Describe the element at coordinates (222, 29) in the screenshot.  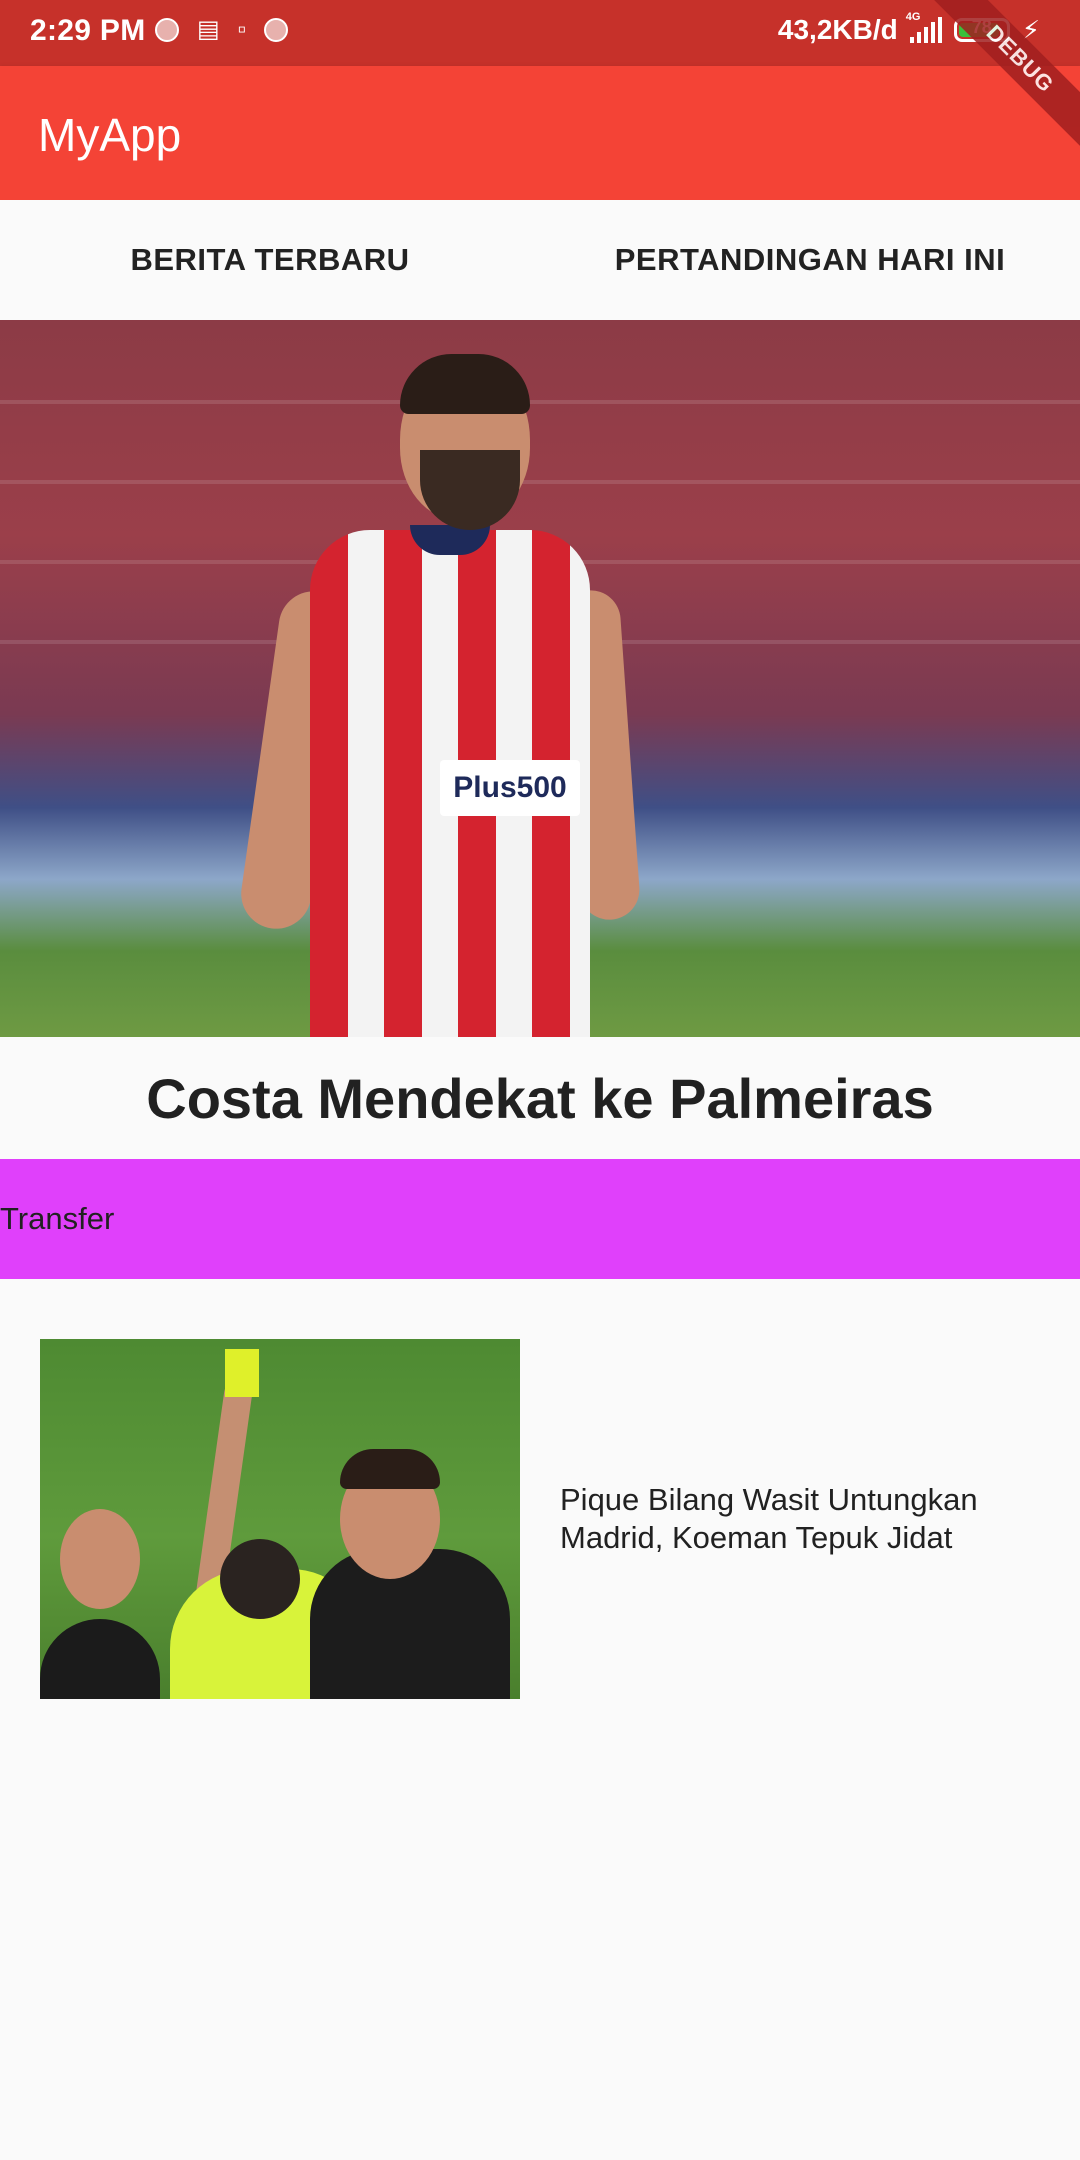
I see `notification-icons: ▤ ▫` at that location.